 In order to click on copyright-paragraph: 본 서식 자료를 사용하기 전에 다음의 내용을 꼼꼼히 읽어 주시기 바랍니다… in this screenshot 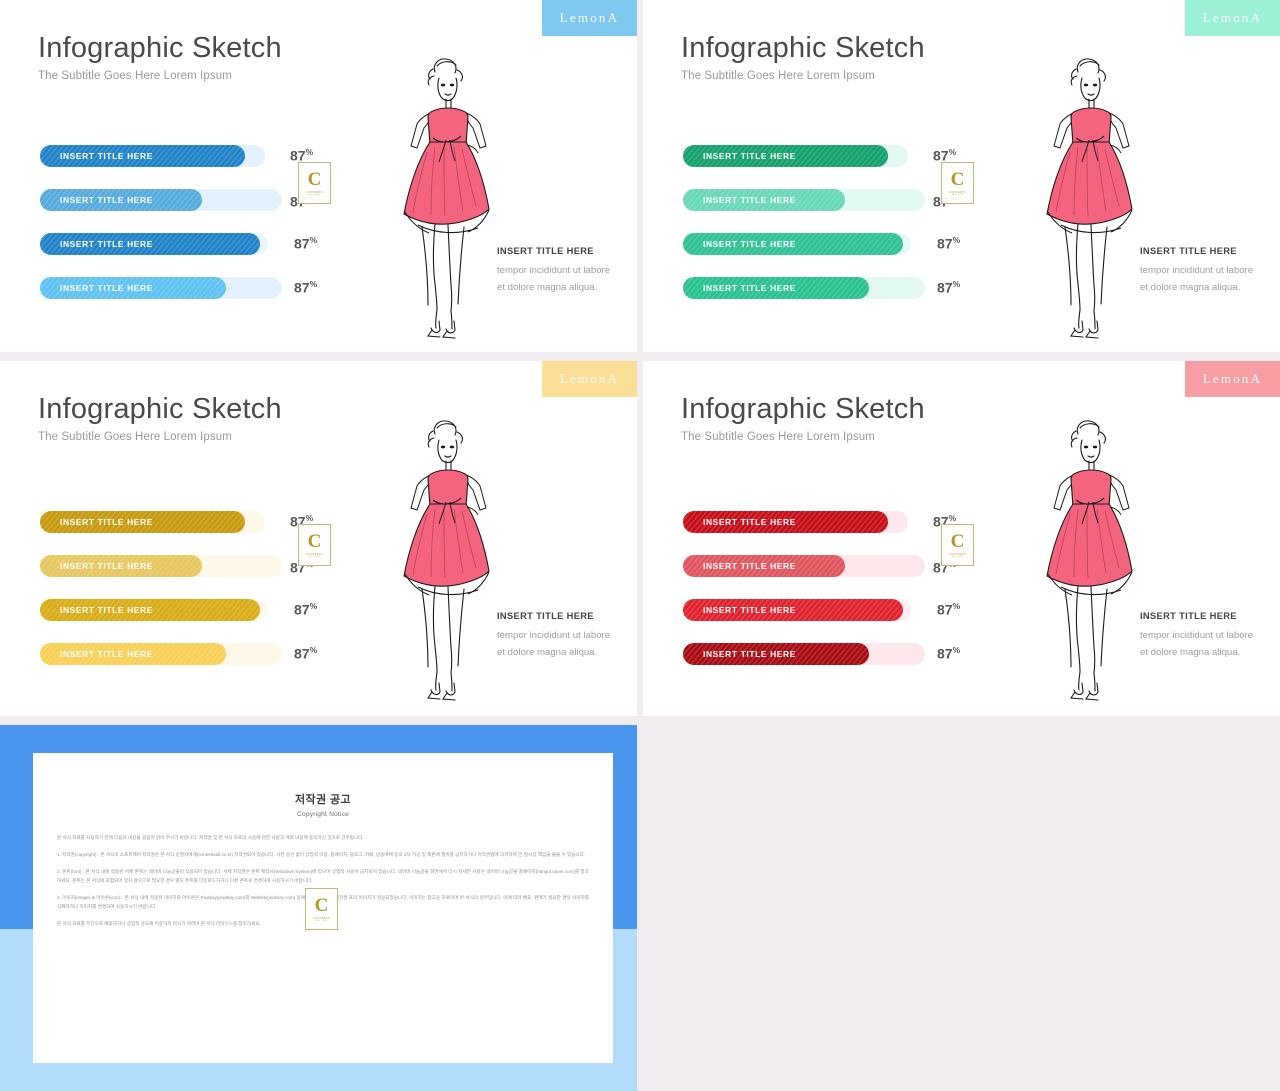, I will do `click(210, 837)`.